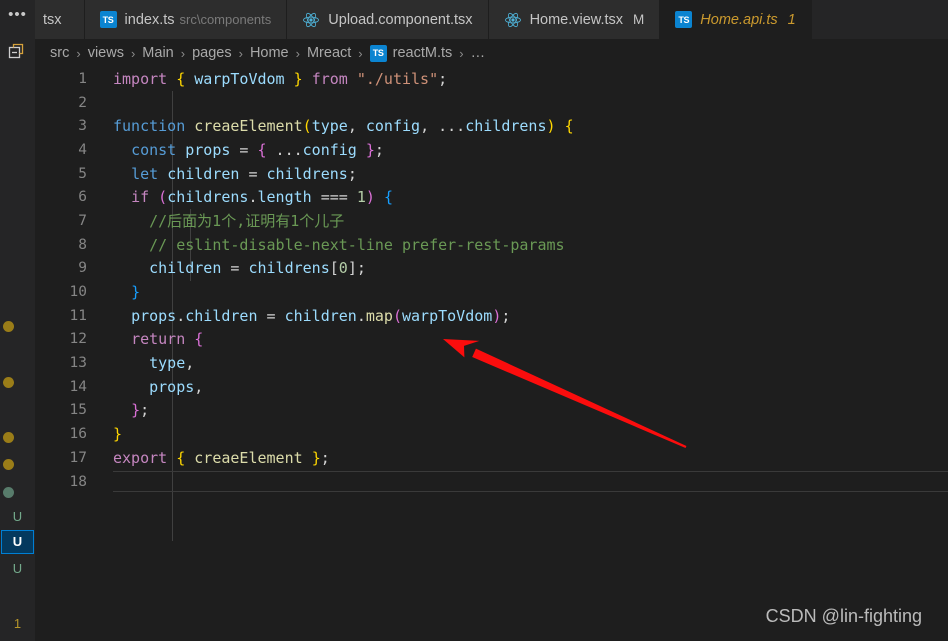 The image size is (948, 641). I want to click on editor-tab-upload-component-tsx: Upload.component.tsx, so click(388, 19).